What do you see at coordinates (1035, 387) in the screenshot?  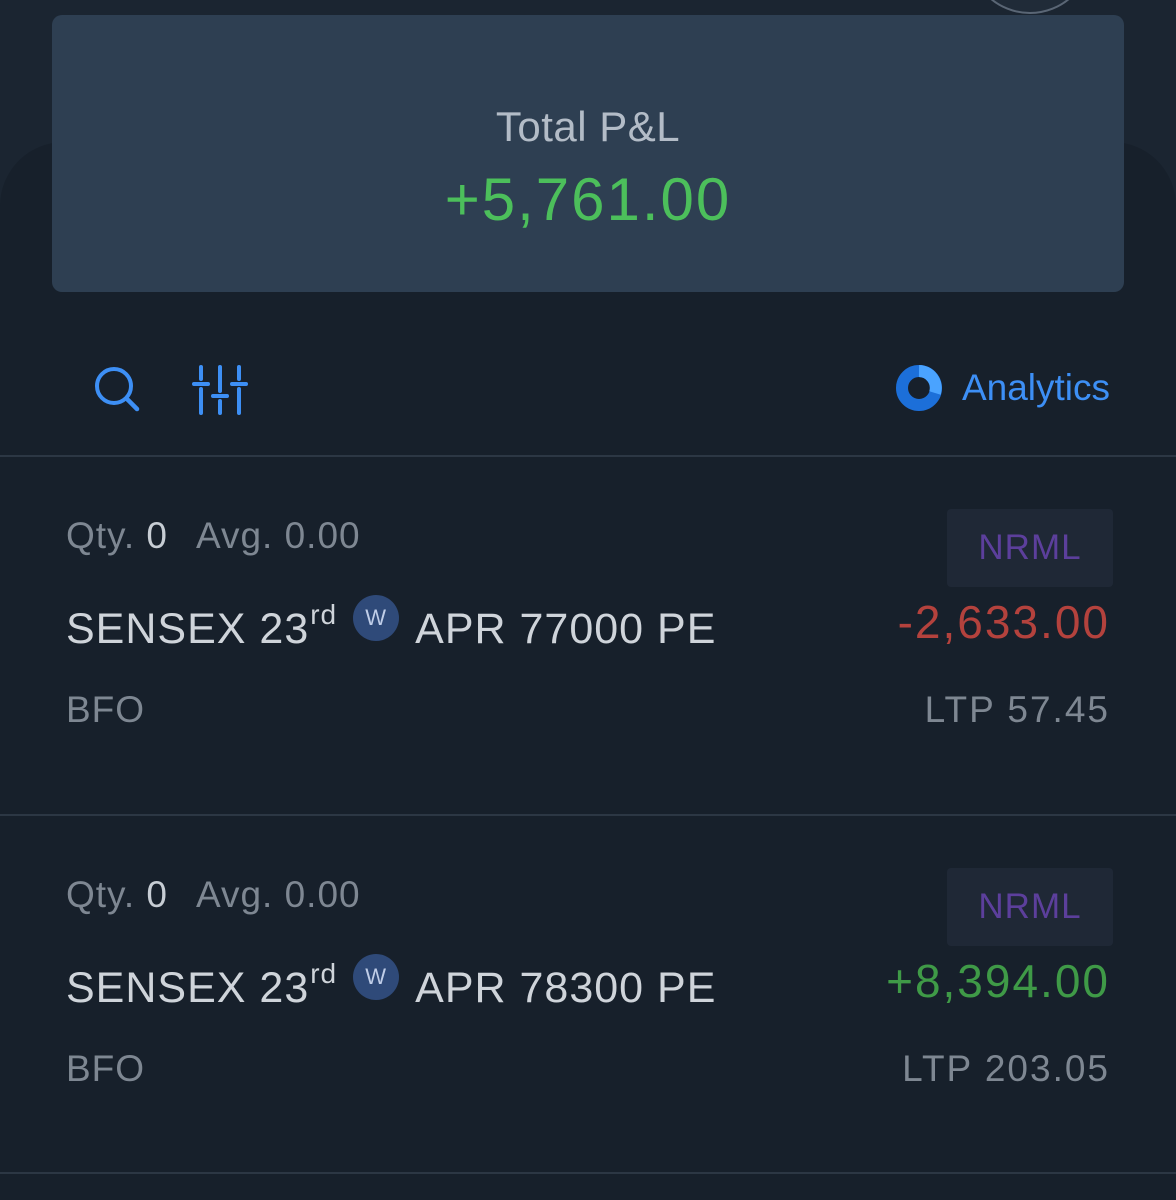 I see `analytics-label: Analytics` at bounding box center [1035, 387].